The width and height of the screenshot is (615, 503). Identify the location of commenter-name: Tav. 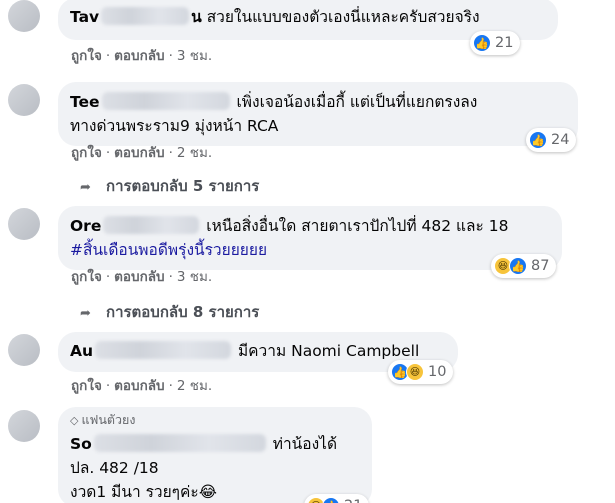
(84, 17).